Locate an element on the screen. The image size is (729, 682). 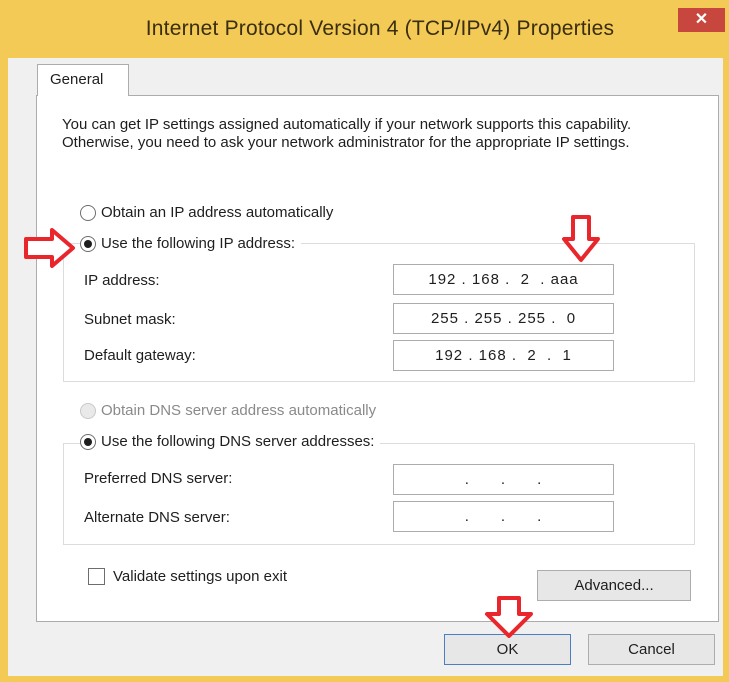
close-icon: ✕ is located at coordinates (701, 19).